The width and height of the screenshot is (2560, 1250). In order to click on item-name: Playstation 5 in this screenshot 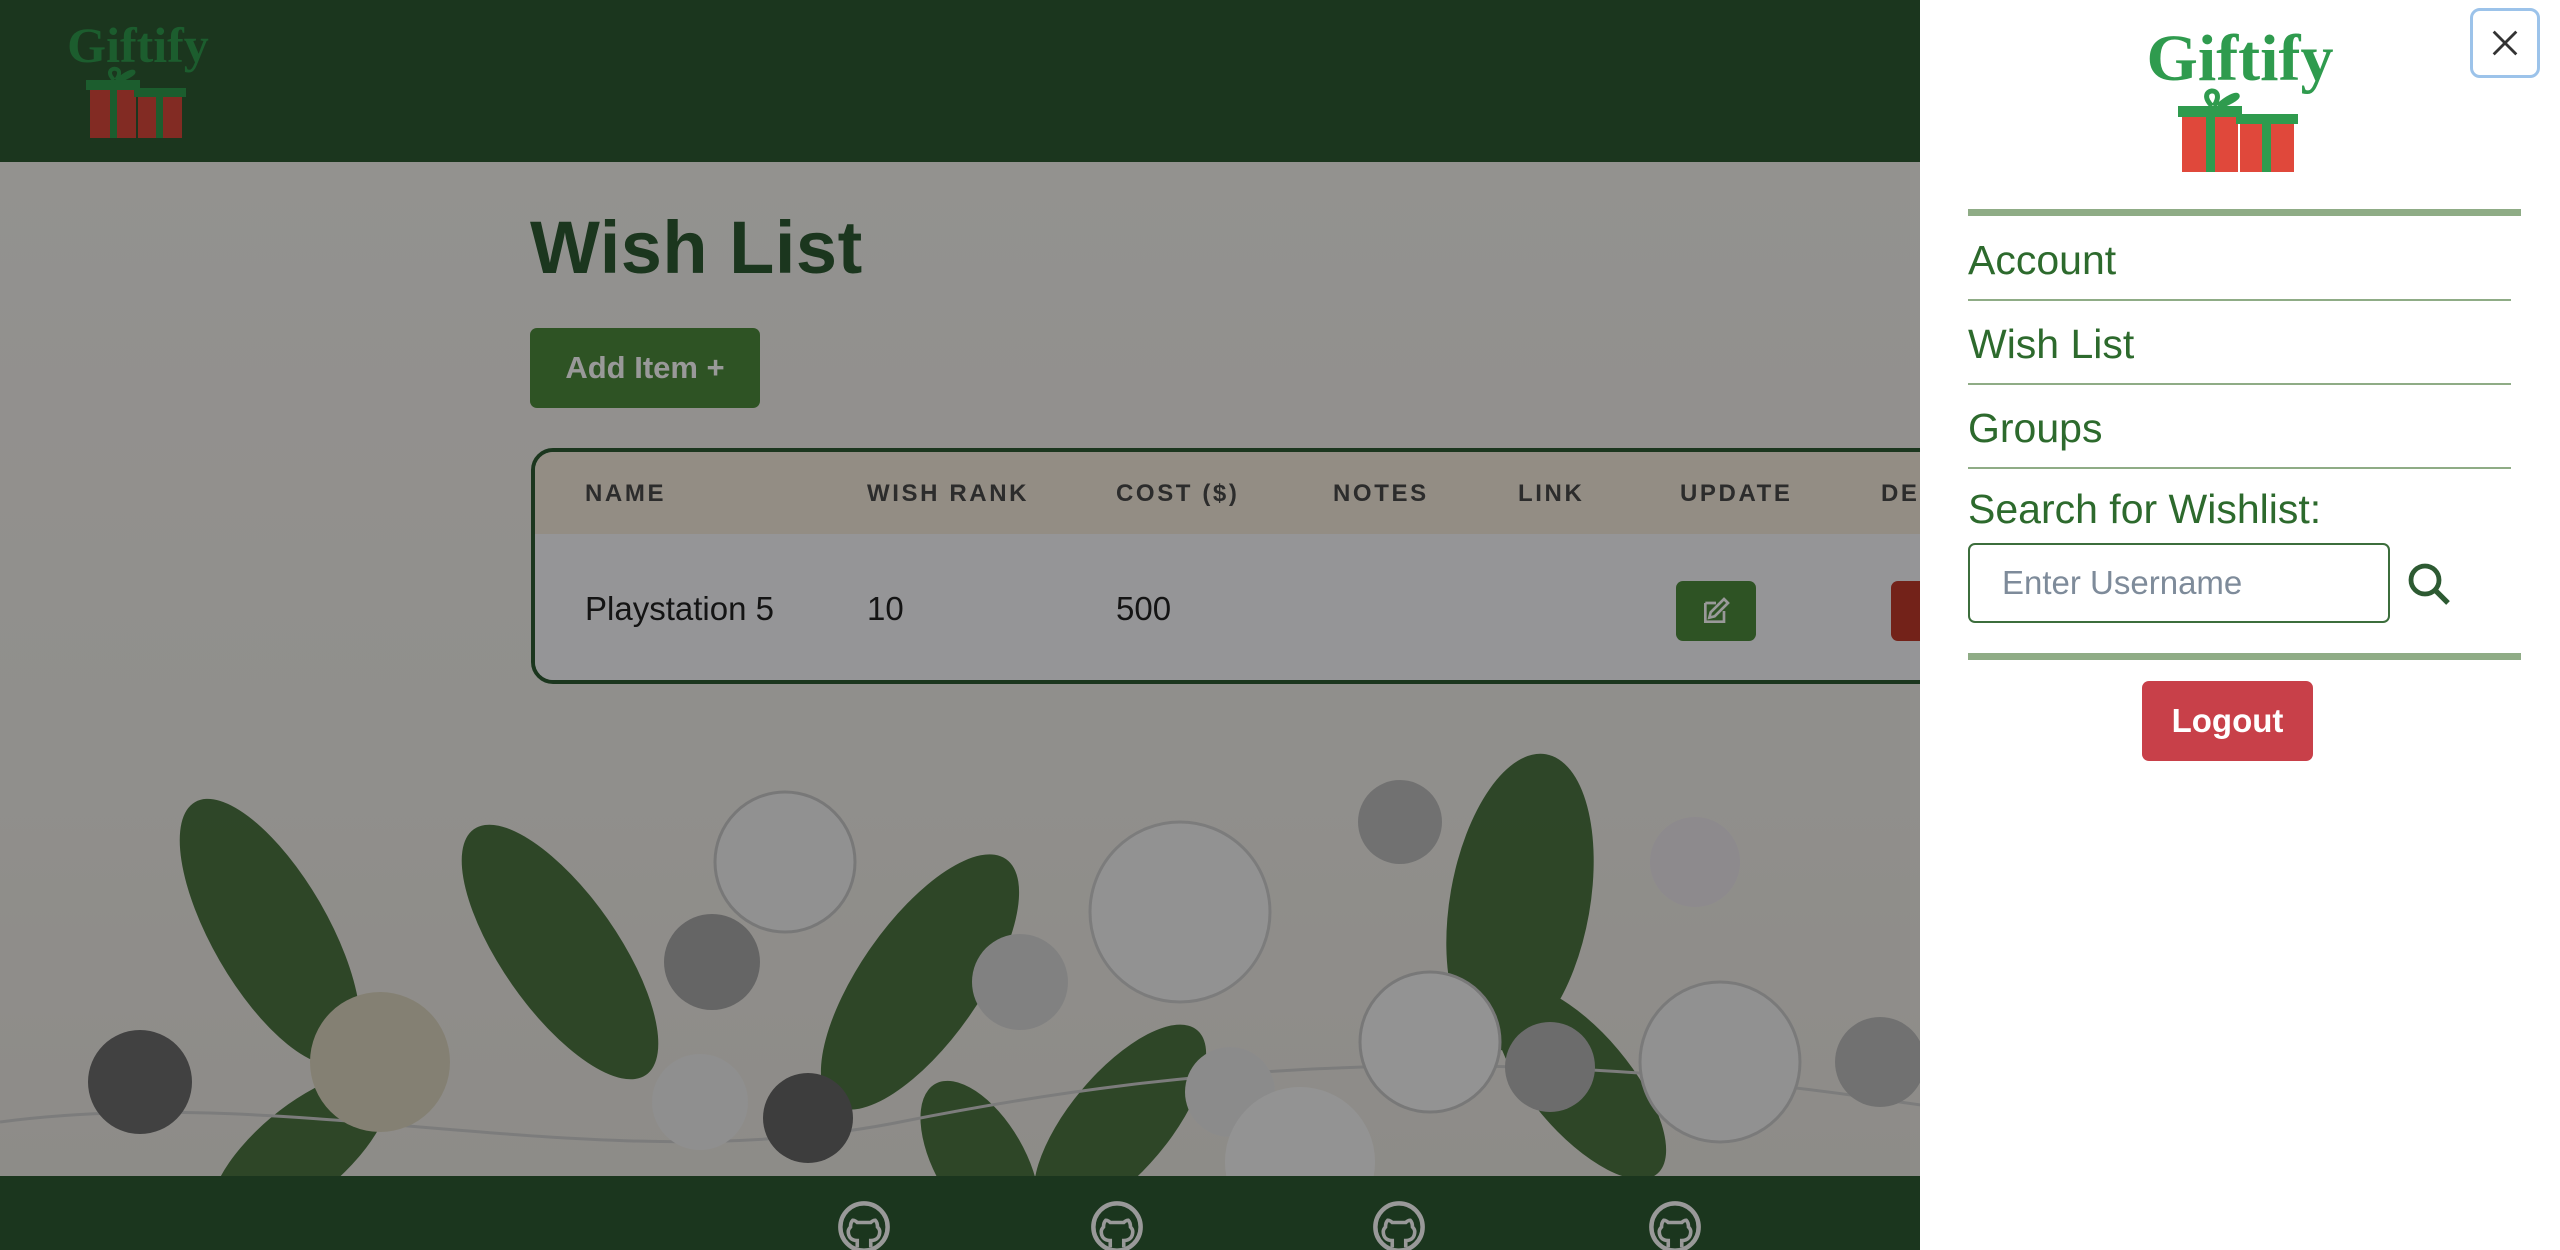, I will do `click(679, 608)`.